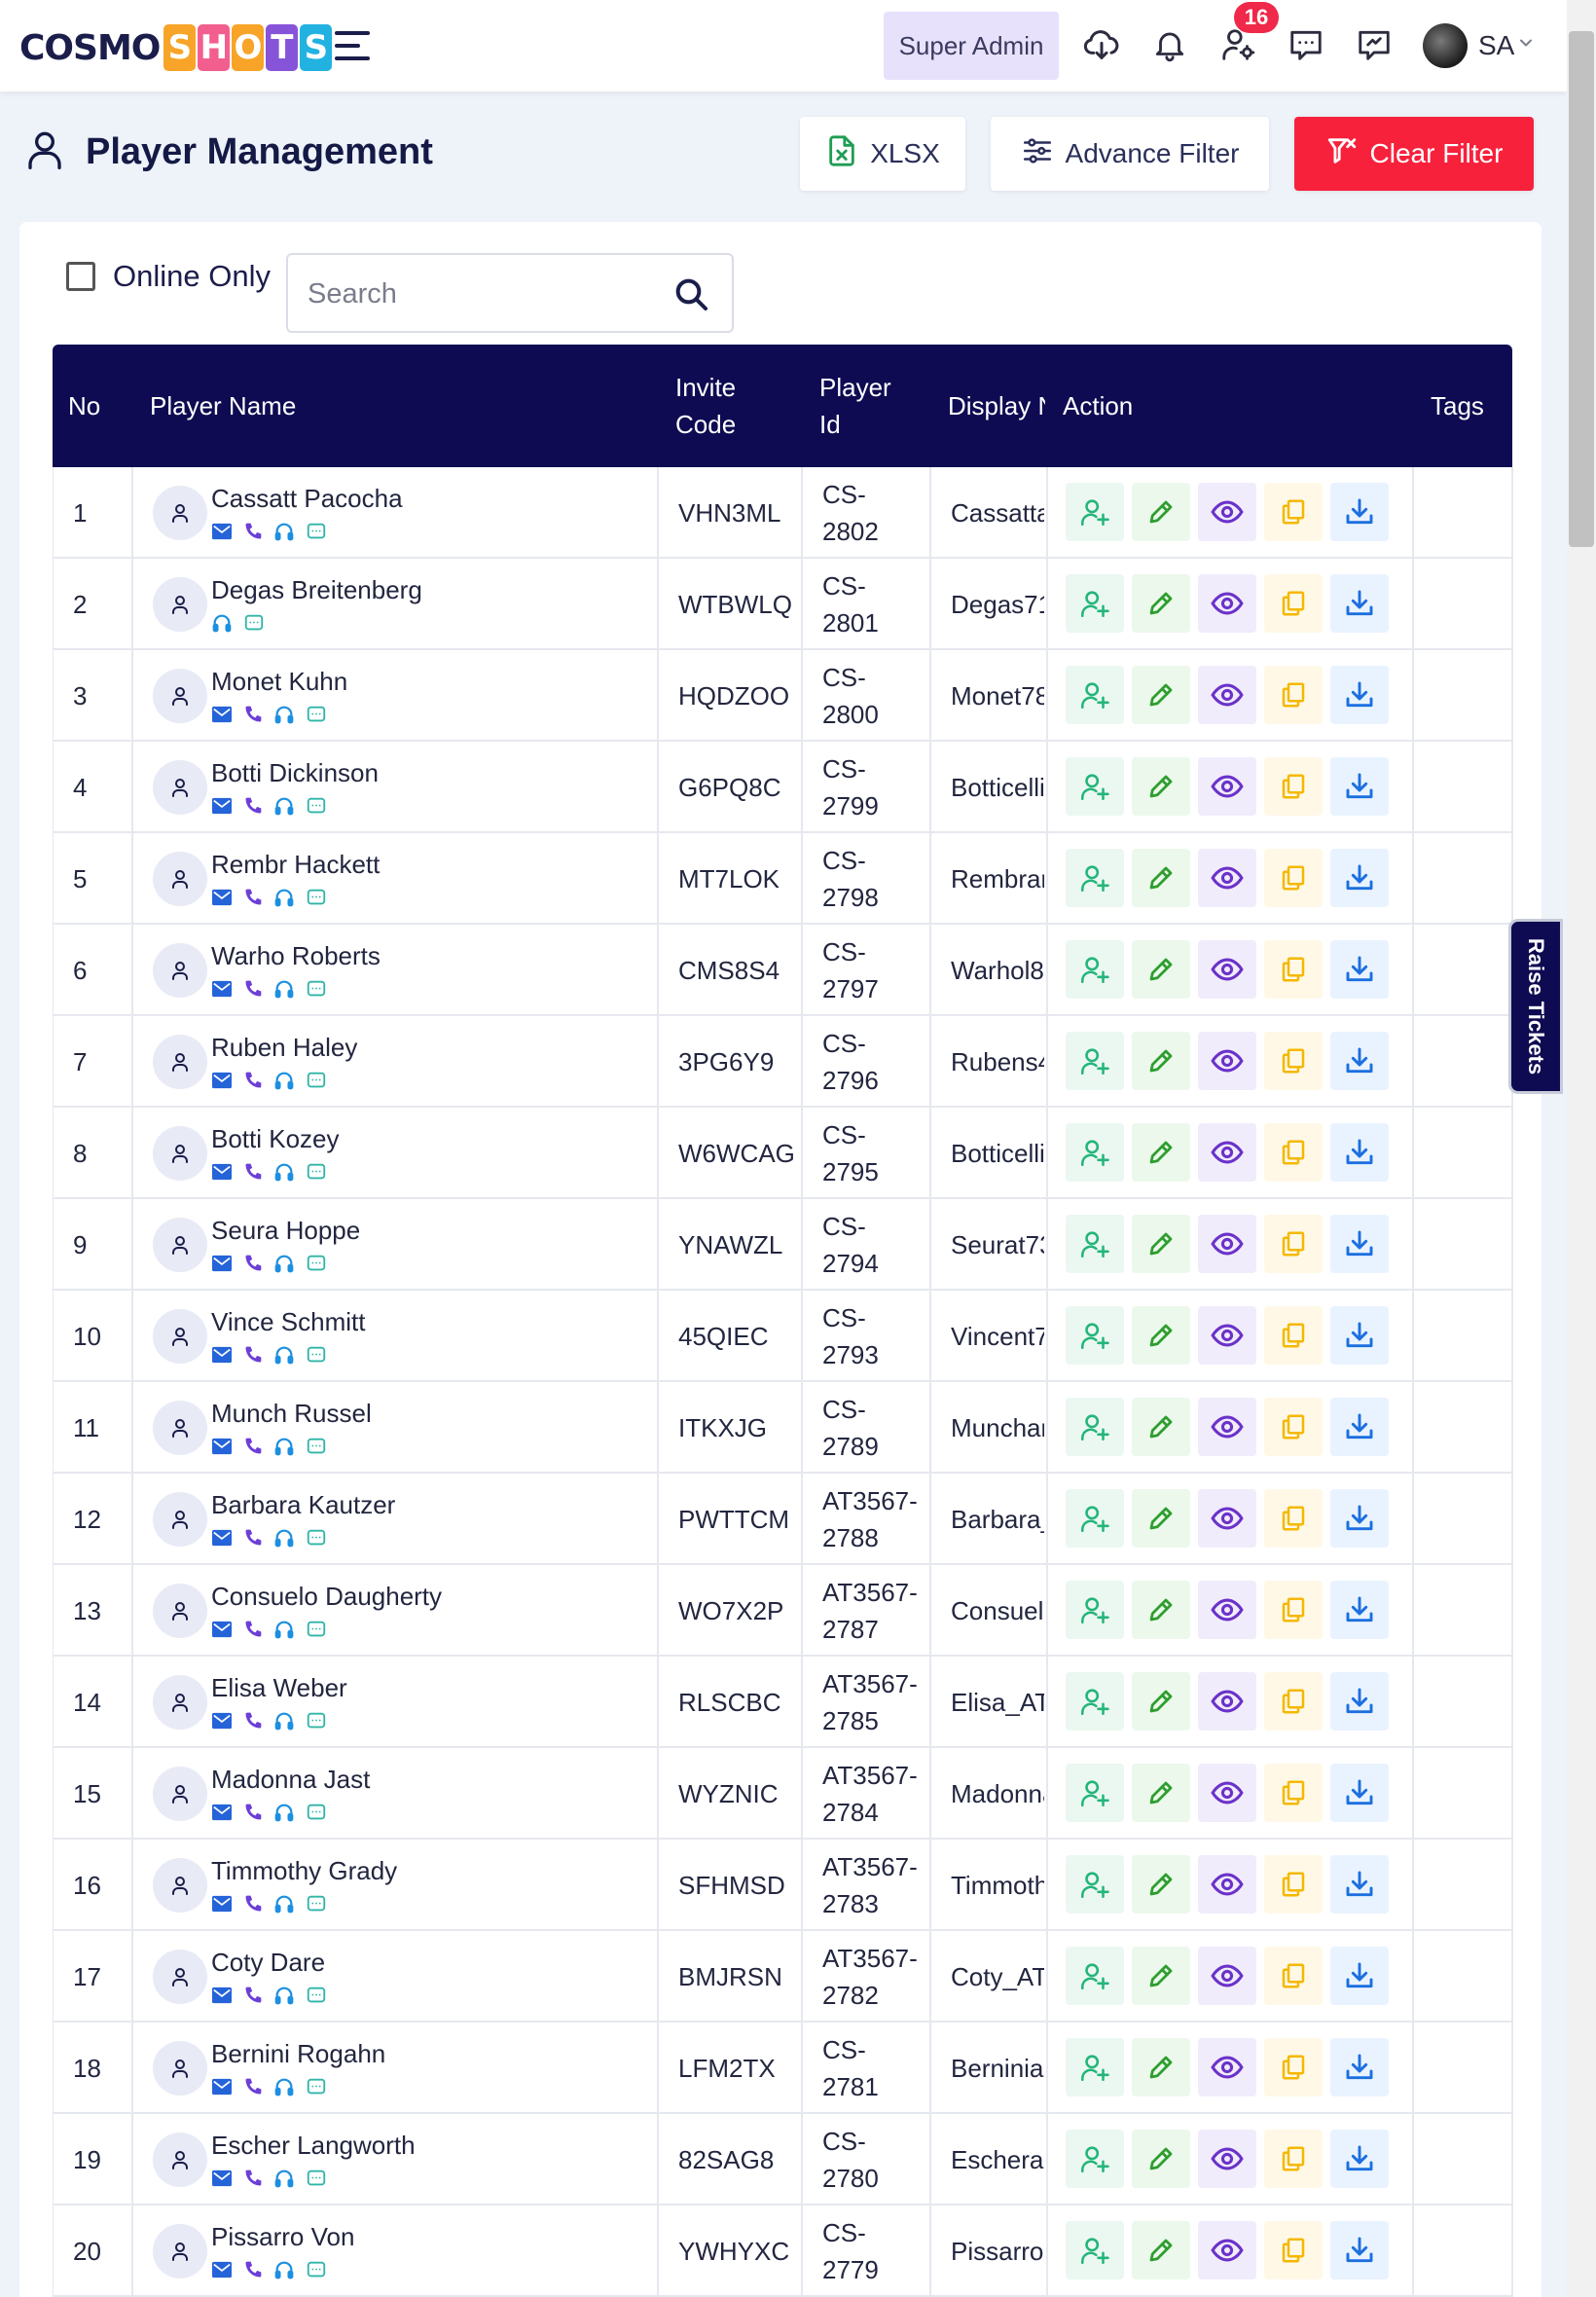  What do you see at coordinates (298, 2053) in the screenshot?
I see `player-name: Bernini Rogahn` at bounding box center [298, 2053].